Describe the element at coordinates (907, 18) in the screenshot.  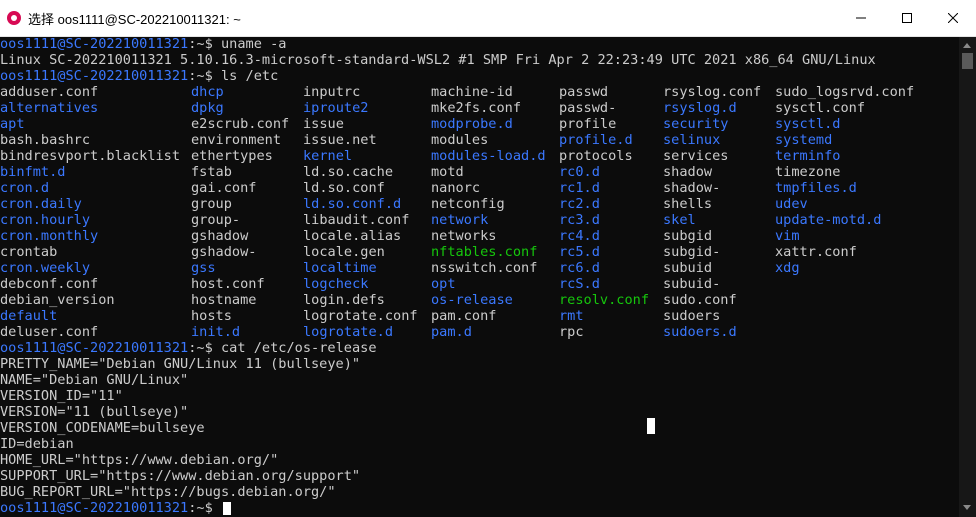
I see `maximize-button` at that location.